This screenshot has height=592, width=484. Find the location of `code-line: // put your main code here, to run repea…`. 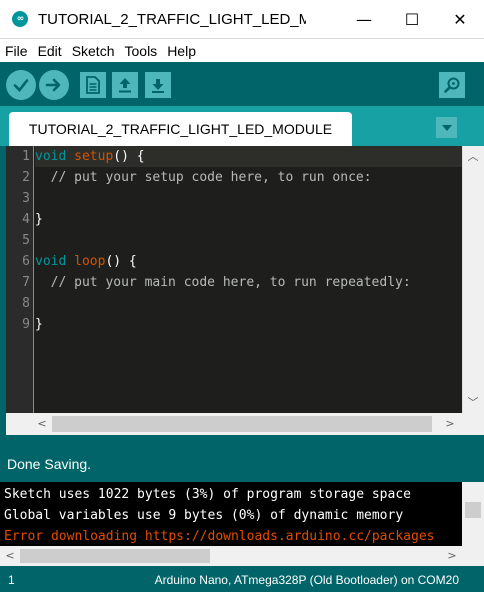

code-line: // put your main code here, to run repea… is located at coordinates (223, 282).